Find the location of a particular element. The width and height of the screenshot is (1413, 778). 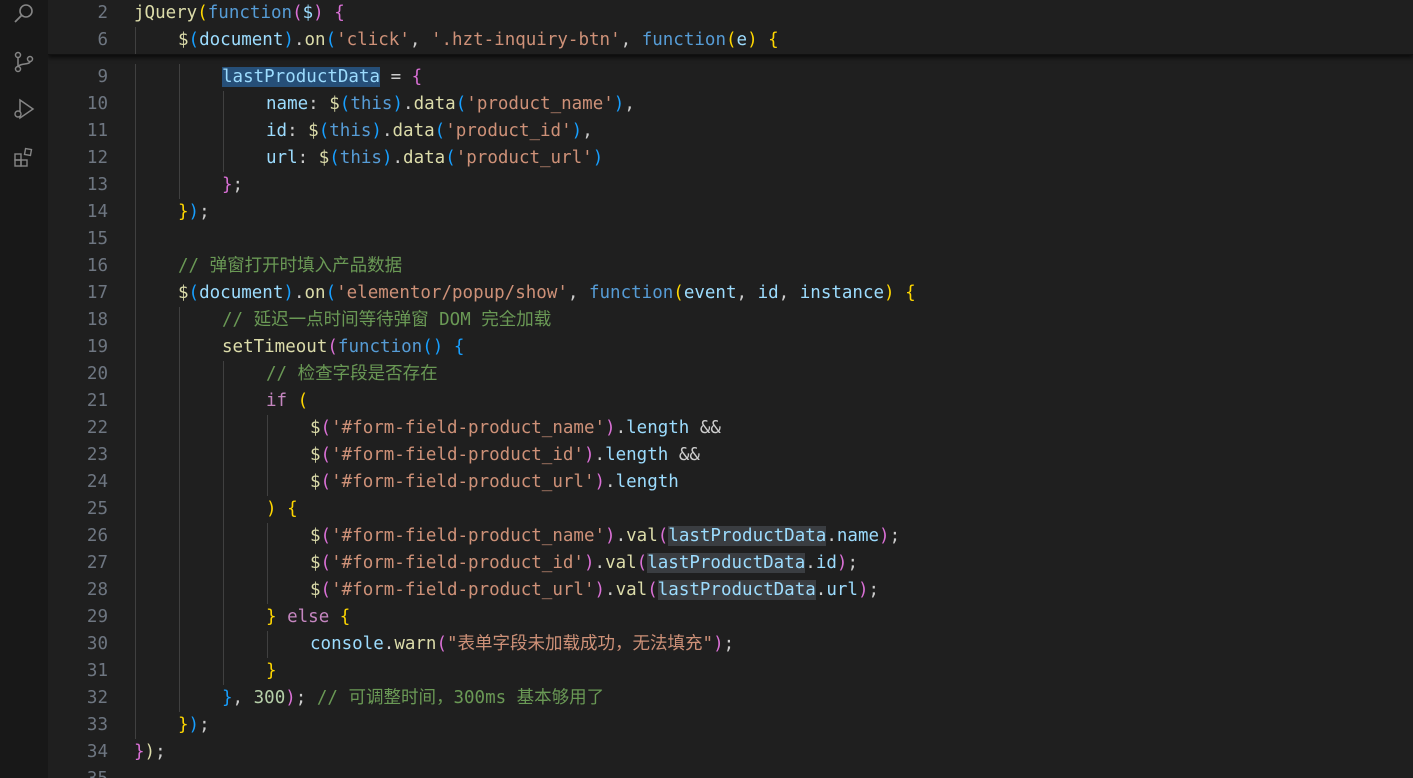

line-code: }); is located at coordinates (150, 752).